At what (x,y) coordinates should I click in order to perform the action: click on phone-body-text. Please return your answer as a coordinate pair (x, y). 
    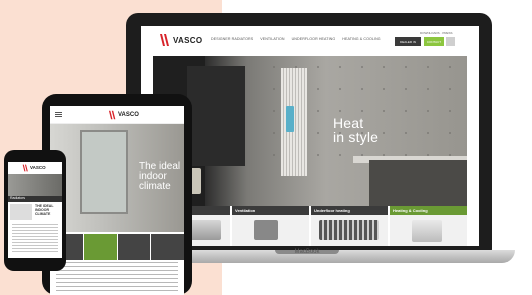
    Looking at the image, I should click on (35, 239).